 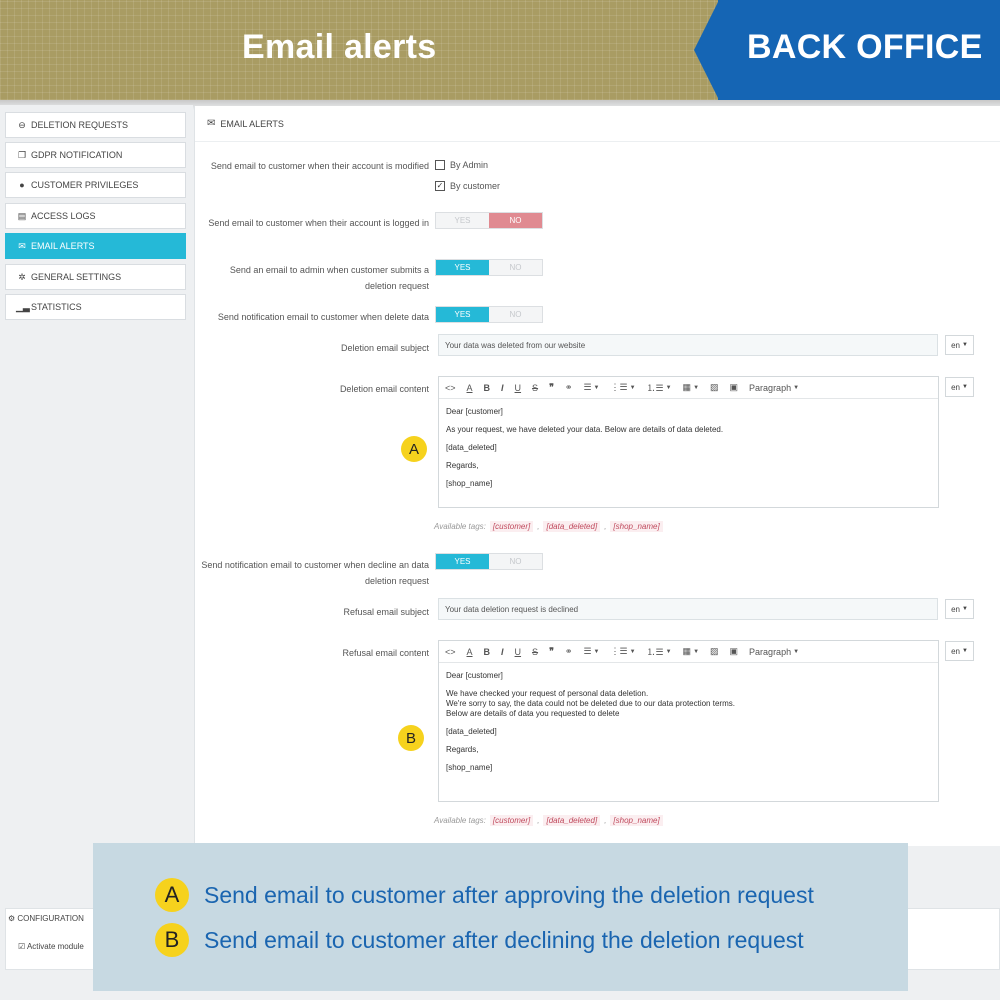 I want to click on refusal-subject-input: Your data deletion request is declined, so click(x=688, y=609).